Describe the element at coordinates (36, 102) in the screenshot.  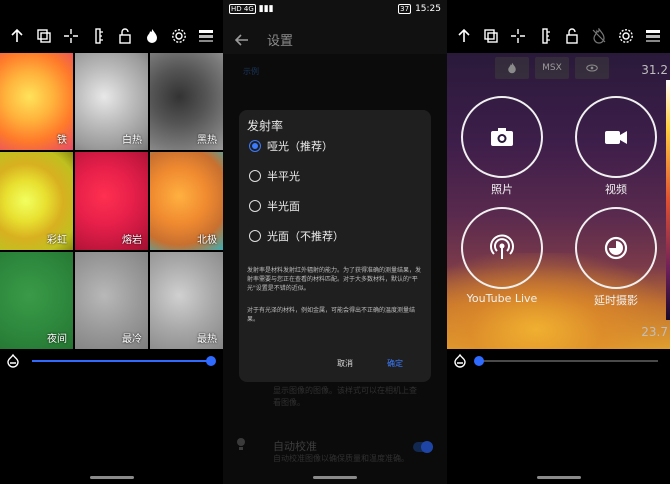
I see `palette-tile-iron: 铁` at that location.